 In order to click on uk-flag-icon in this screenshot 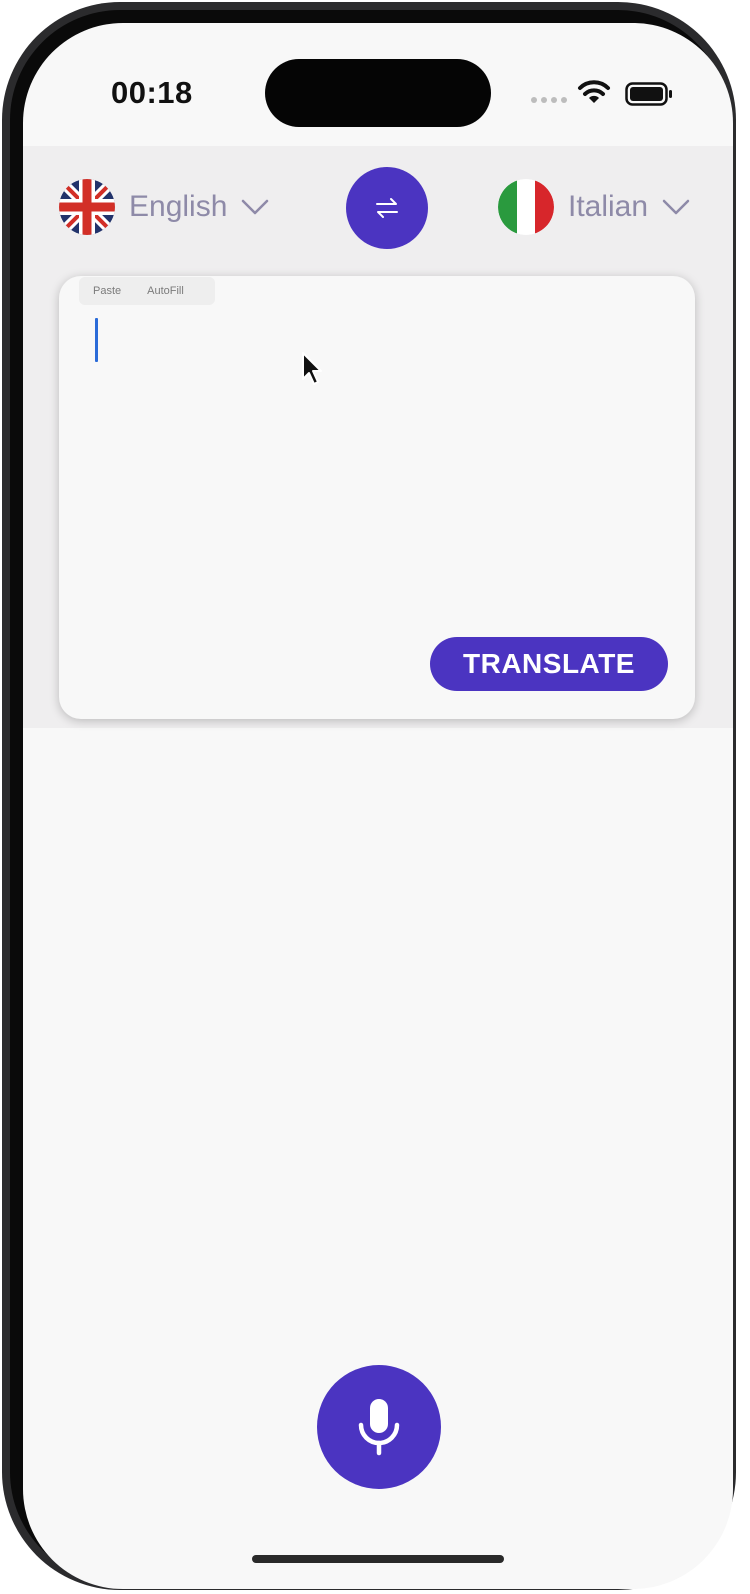, I will do `click(87, 207)`.